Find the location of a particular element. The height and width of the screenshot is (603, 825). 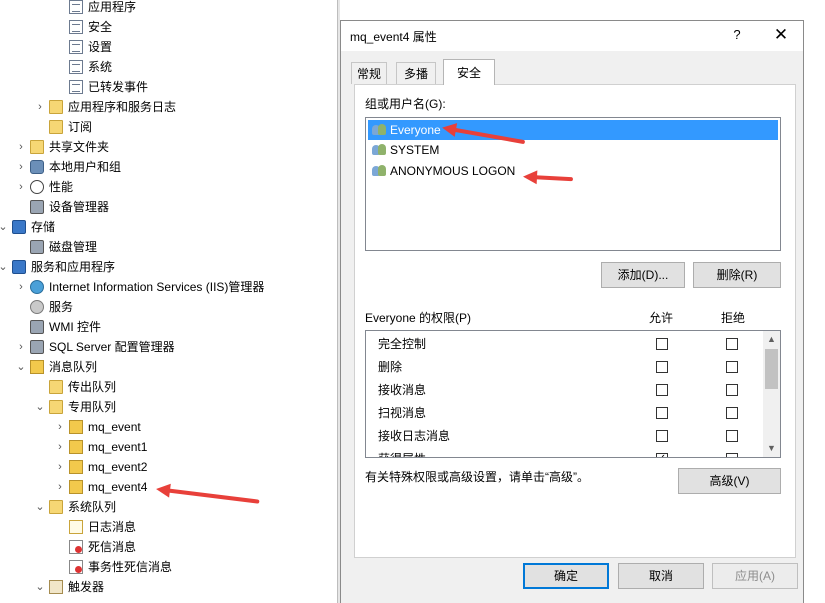

tree-item-label: SQL Server 配置管理器 is located at coordinates (112, 347).